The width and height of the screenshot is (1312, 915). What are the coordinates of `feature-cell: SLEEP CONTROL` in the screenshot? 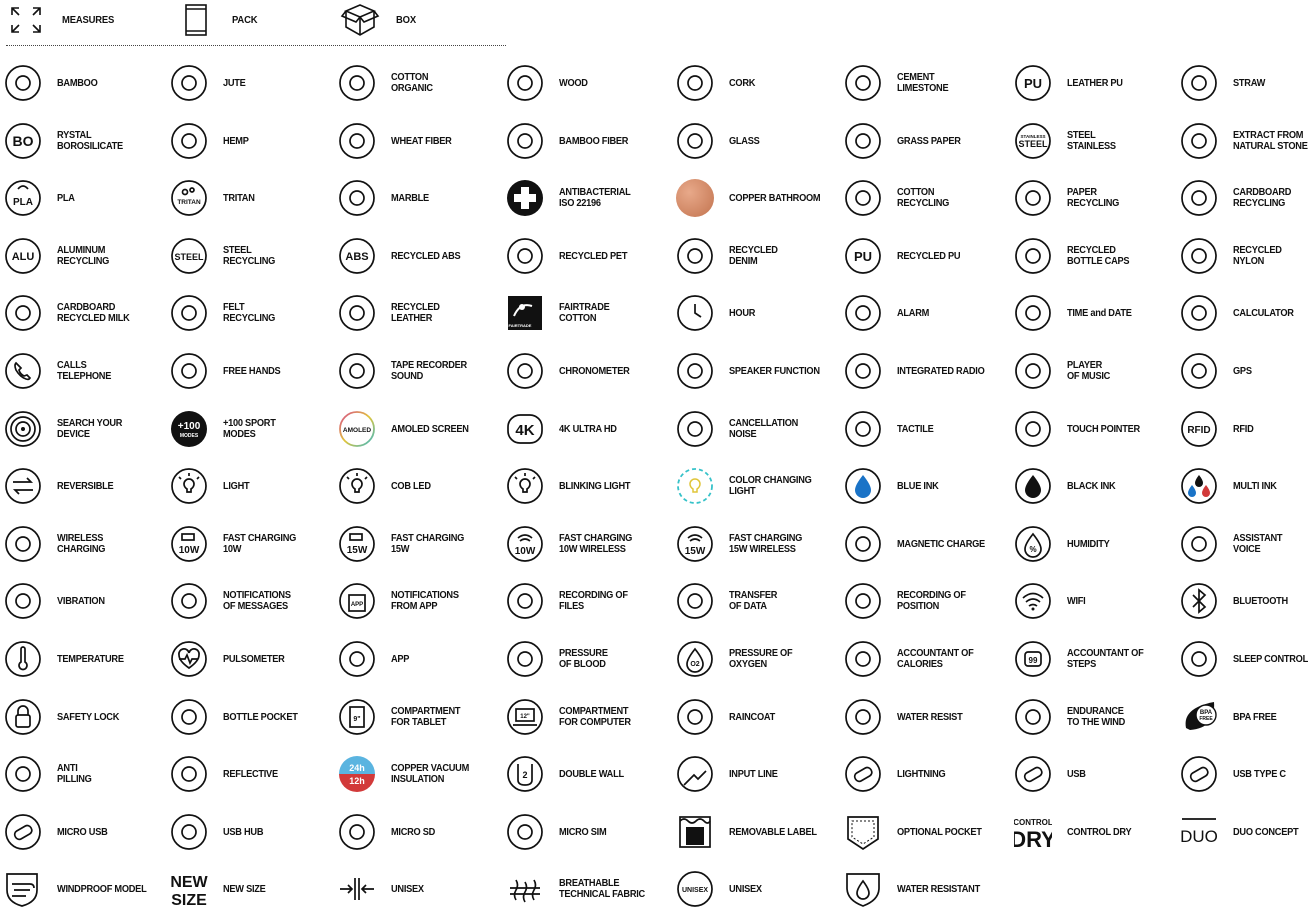 It's located at (1244, 659).